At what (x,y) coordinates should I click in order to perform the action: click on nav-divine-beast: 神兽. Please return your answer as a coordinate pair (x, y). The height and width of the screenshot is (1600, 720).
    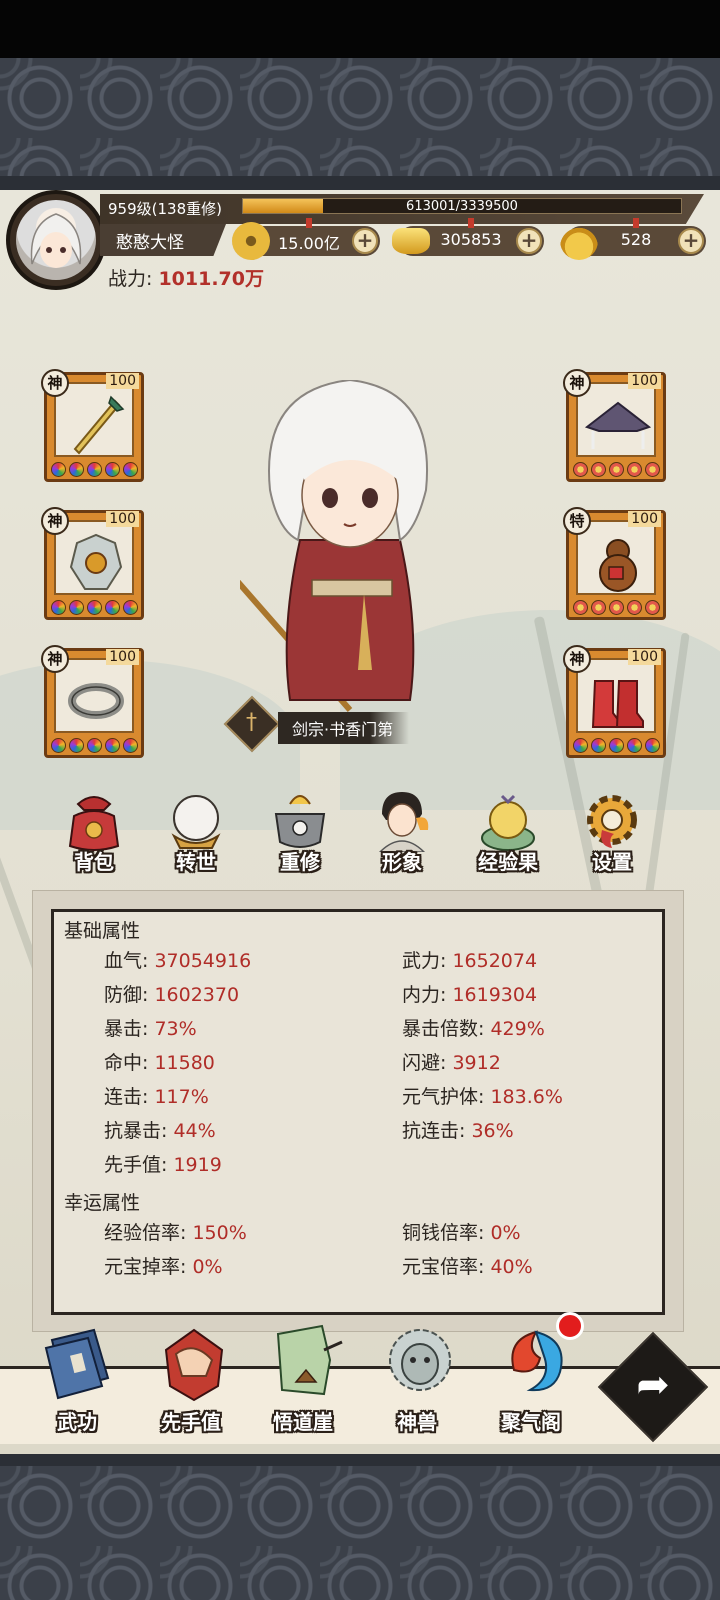
    Looking at the image, I should click on (417, 1385).